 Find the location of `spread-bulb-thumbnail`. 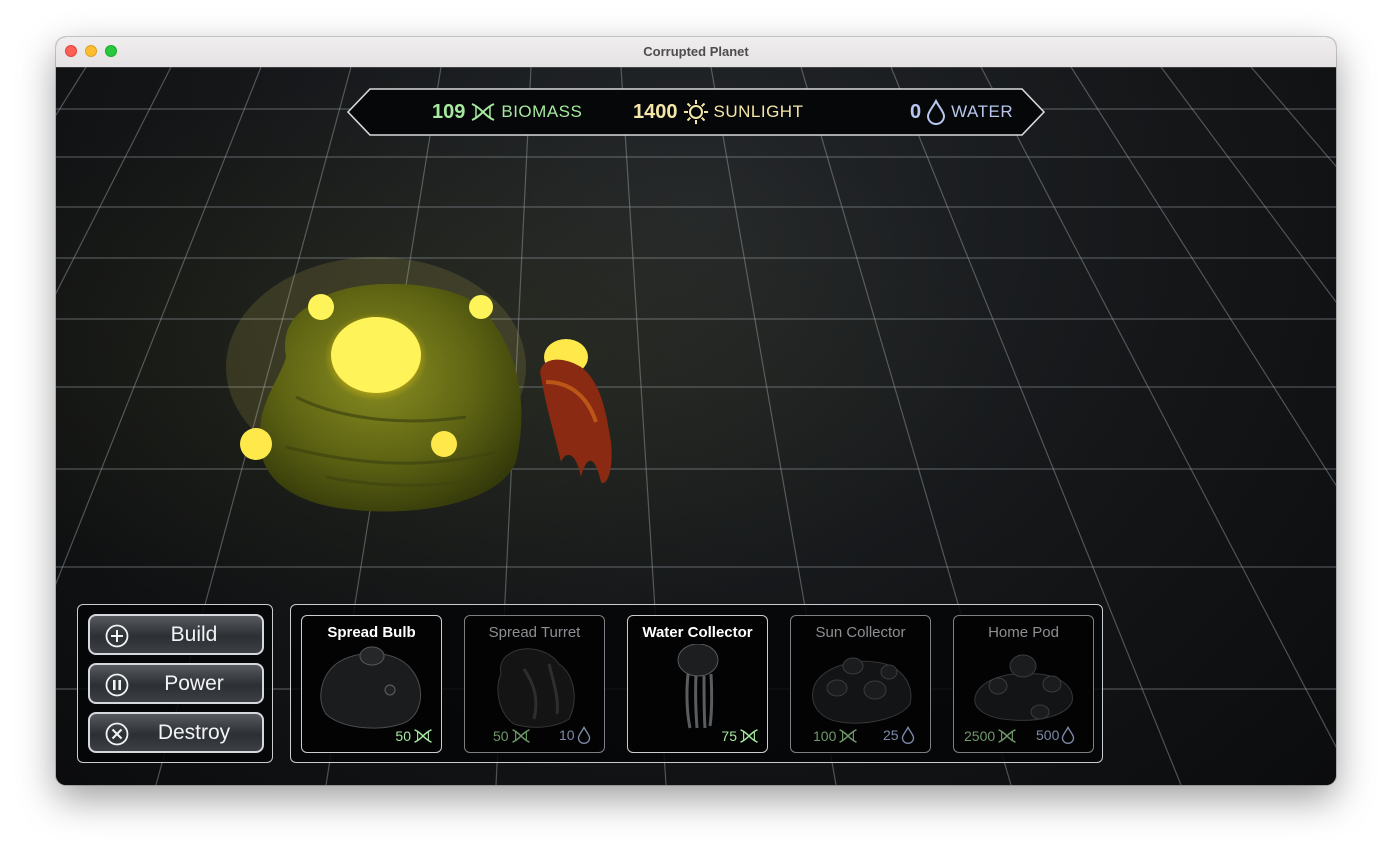

spread-bulb-thumbnail is located at coordinates (370, 687).